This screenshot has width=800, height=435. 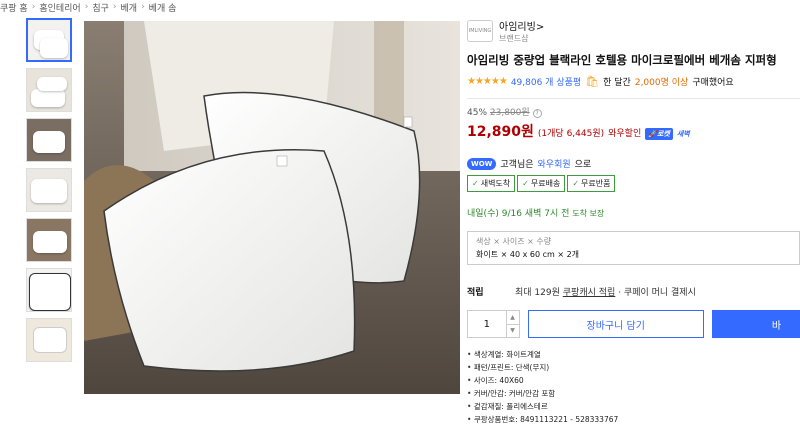 What do you see at coordinates (661, 83) in the screenshot?
I see `purchase-count: 2,000명 이상` at bounding box center [661, 83].